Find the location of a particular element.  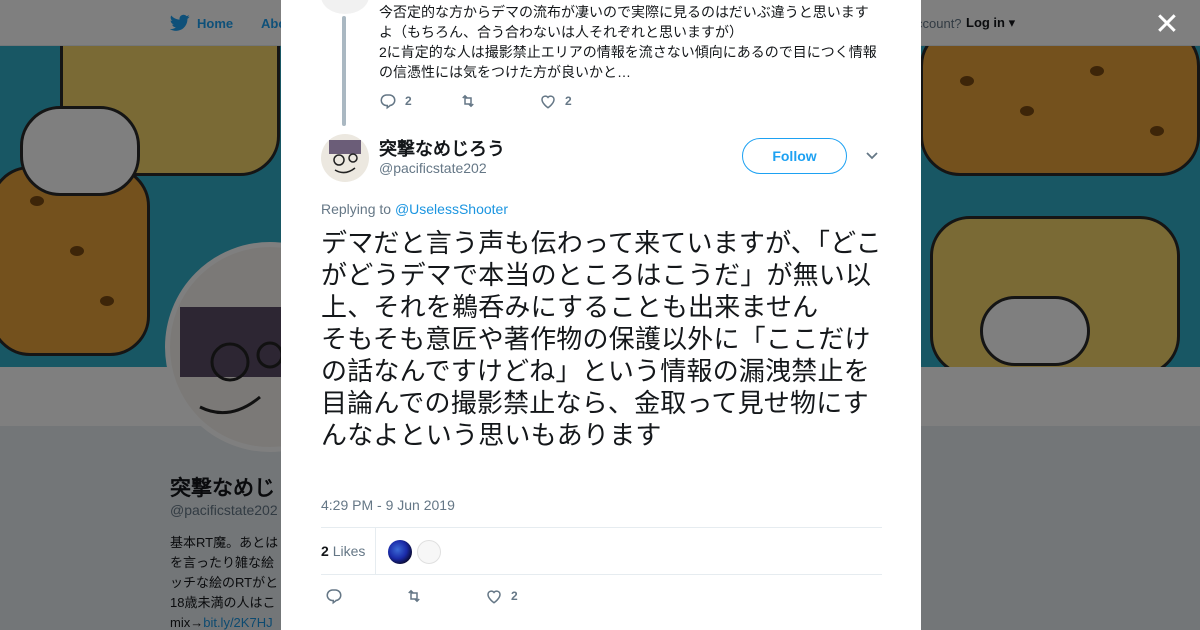

likes-count: 2 is located at coordinates (325, 551).